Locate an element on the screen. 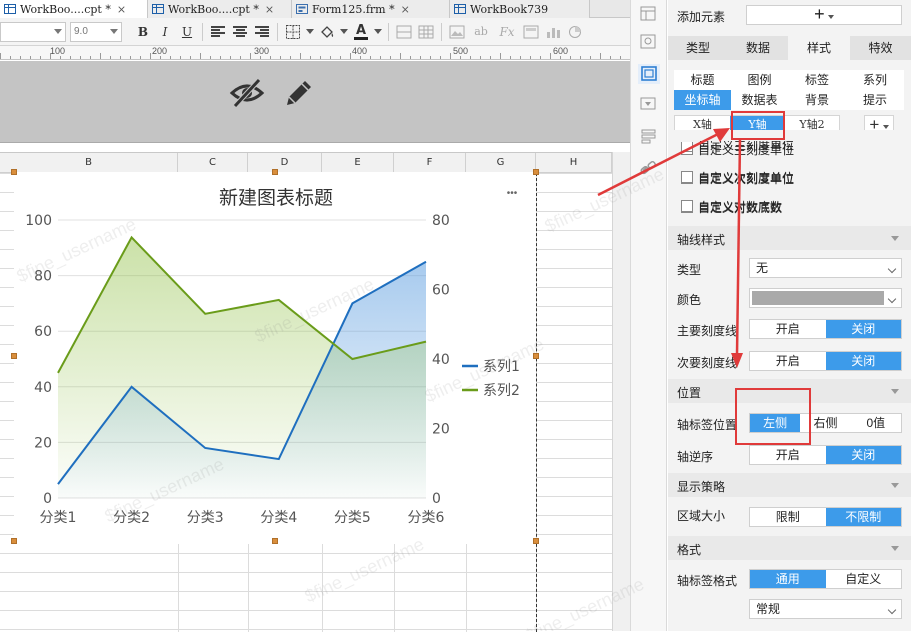 Image resolution: width=911 pixels, height=632 pixels. sub-tab-label: 标签 is located at coordinates (817, 80).